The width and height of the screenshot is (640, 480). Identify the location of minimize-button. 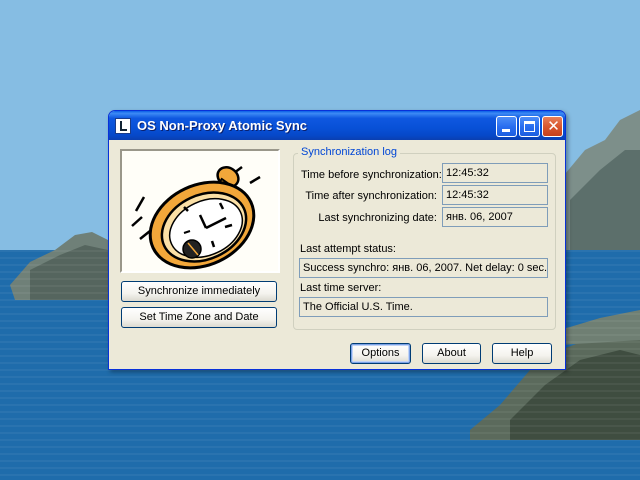
(506, 126).